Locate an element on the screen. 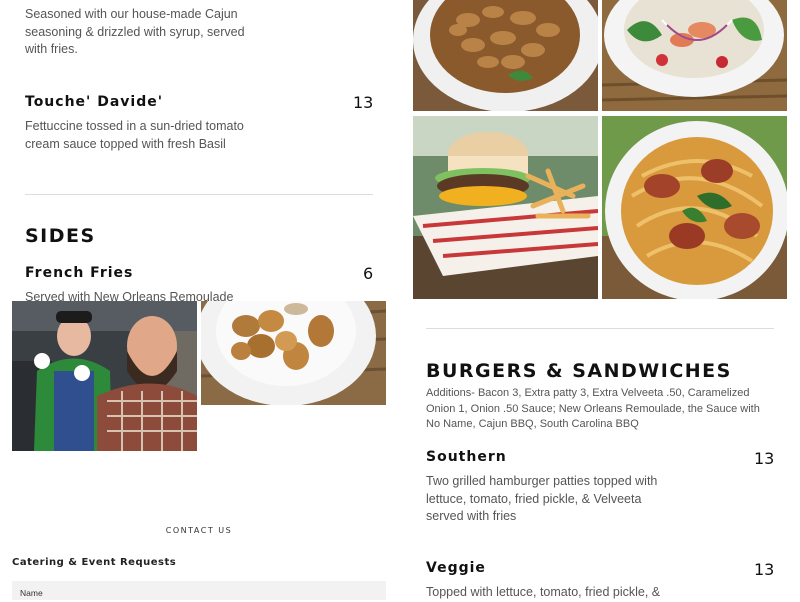 The height and width of the screenshot is (602, 800). french-fries-name: French Fries is located at coordinates (79, 273).